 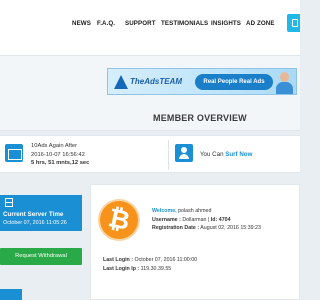 What do you see at coordinates (150, 118) in the screenshot?
I see `overview-header: MEMBER OVERVIEW` at bounding box center [150, 118].